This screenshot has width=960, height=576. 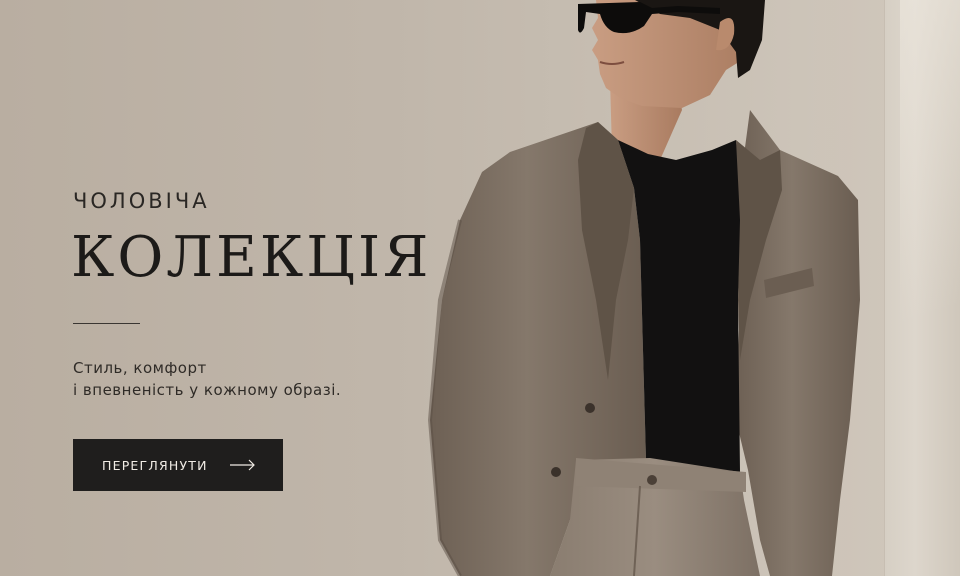 I want to click on tagline-line-1: Стиль, комфорт, so click(x=140, y=368).